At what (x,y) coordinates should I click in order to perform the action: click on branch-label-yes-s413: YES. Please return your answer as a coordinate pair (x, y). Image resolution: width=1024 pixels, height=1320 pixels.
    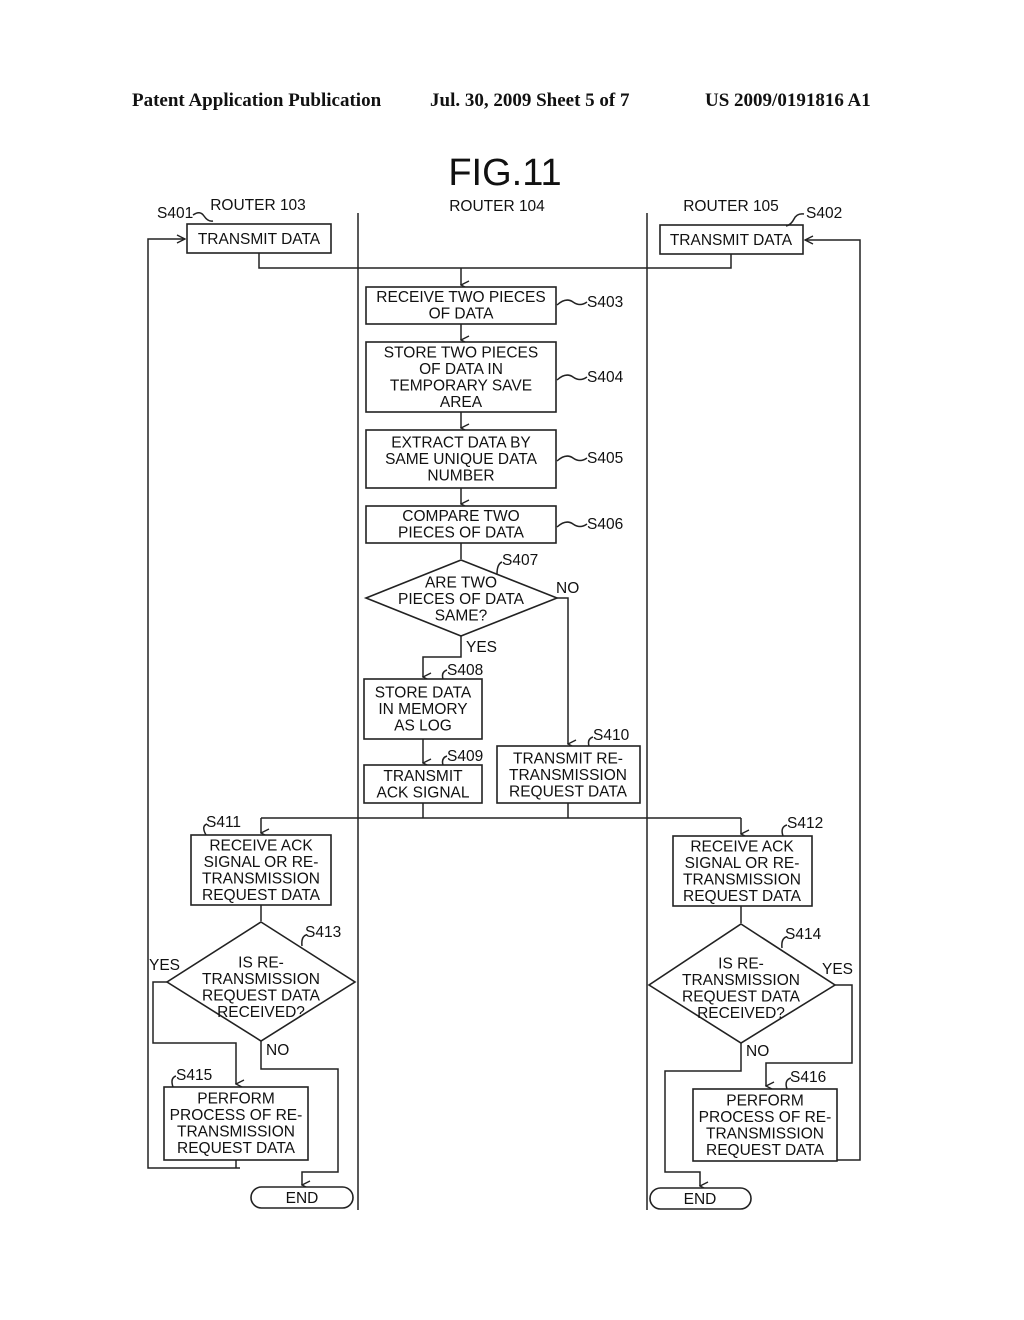
    Looking at the image, I should click on (164, 965).